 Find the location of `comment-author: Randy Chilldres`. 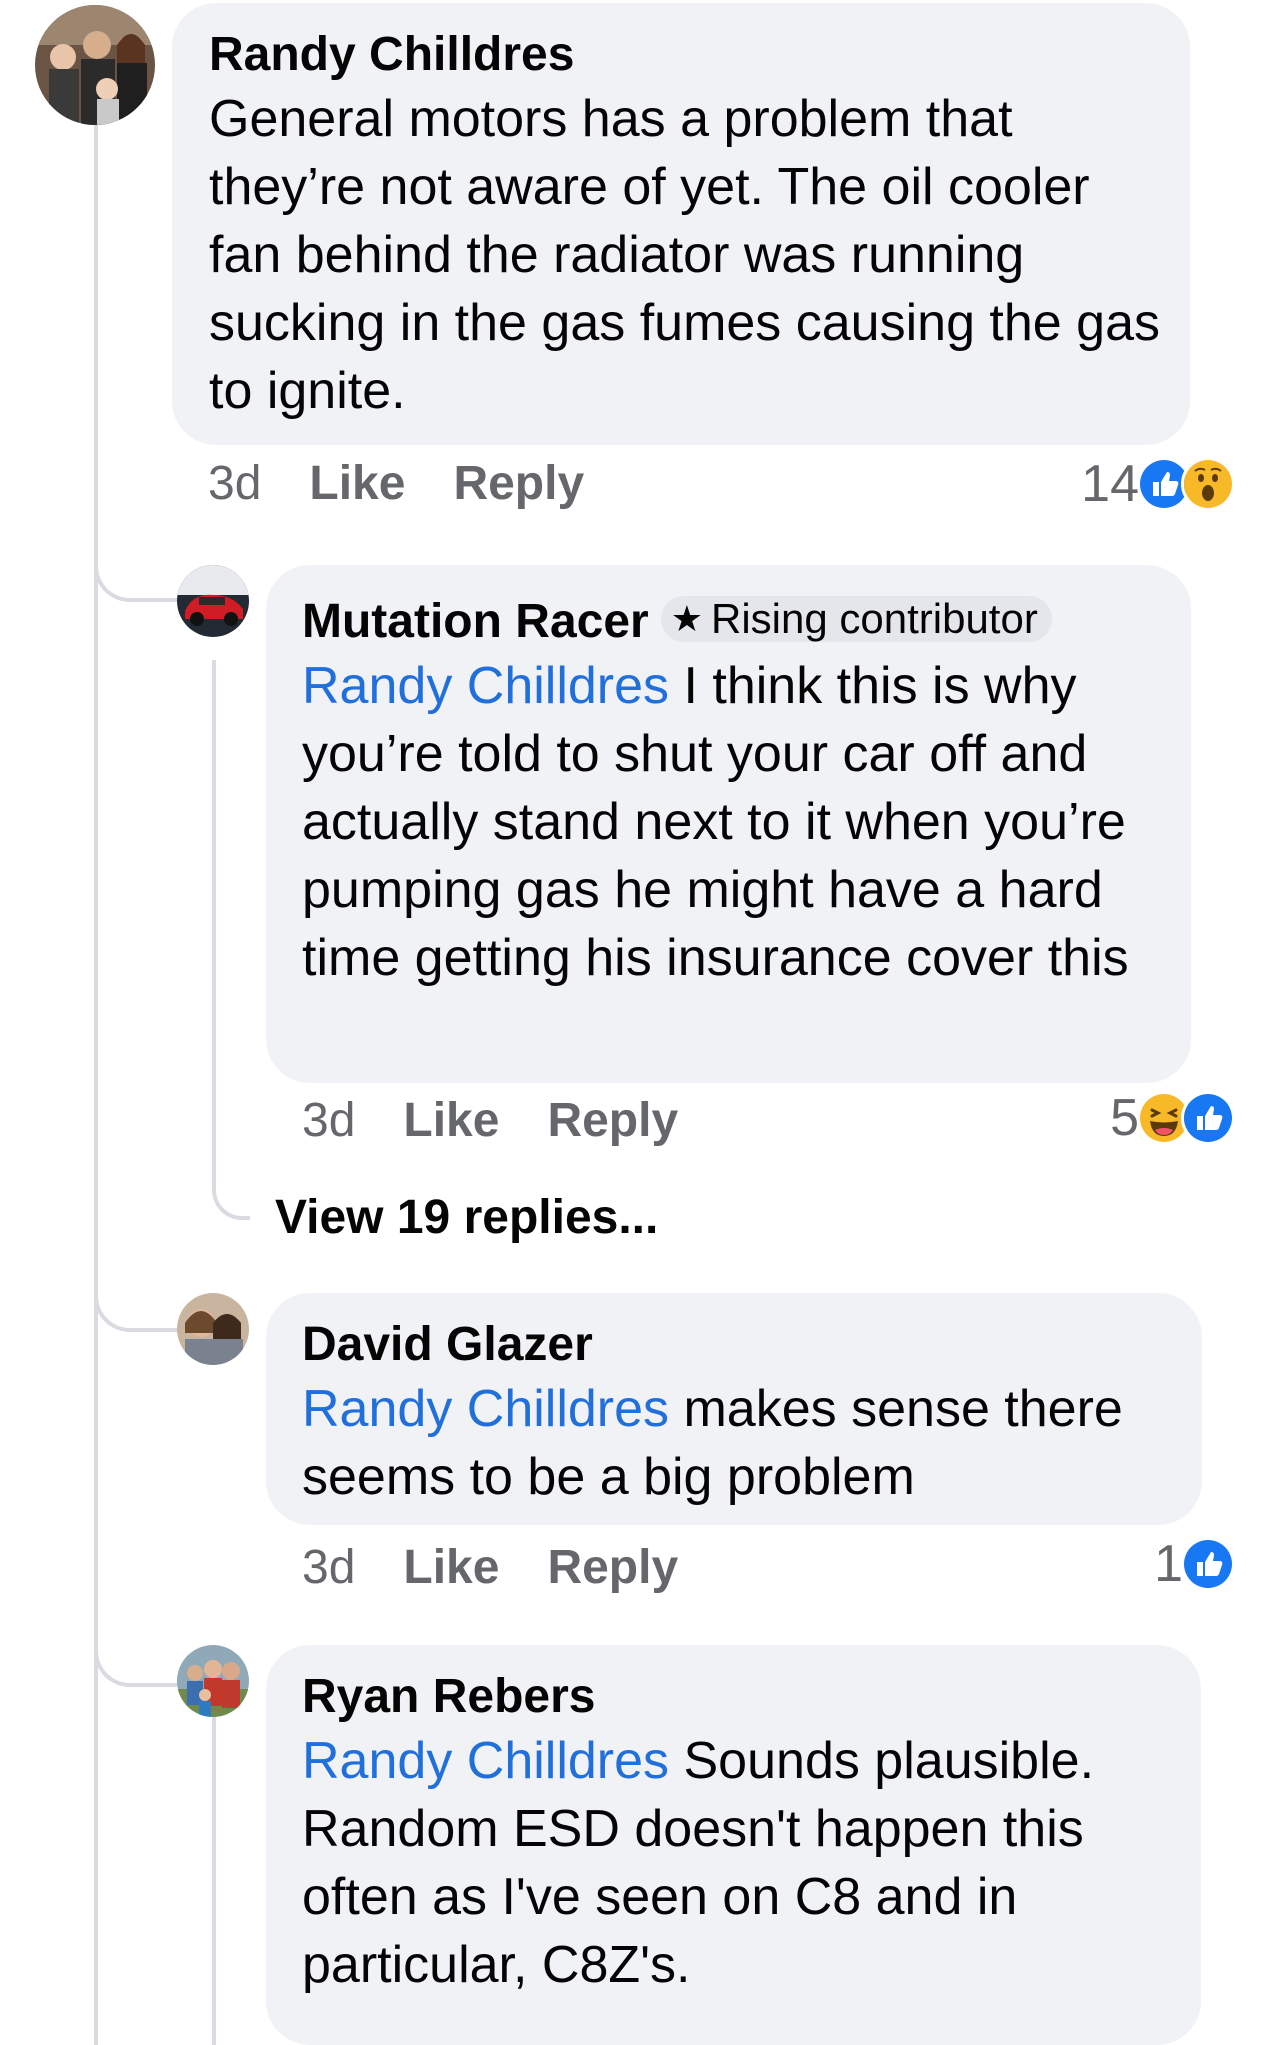

comment-author: Randy Chilldres is located at coordinates (391, 55).